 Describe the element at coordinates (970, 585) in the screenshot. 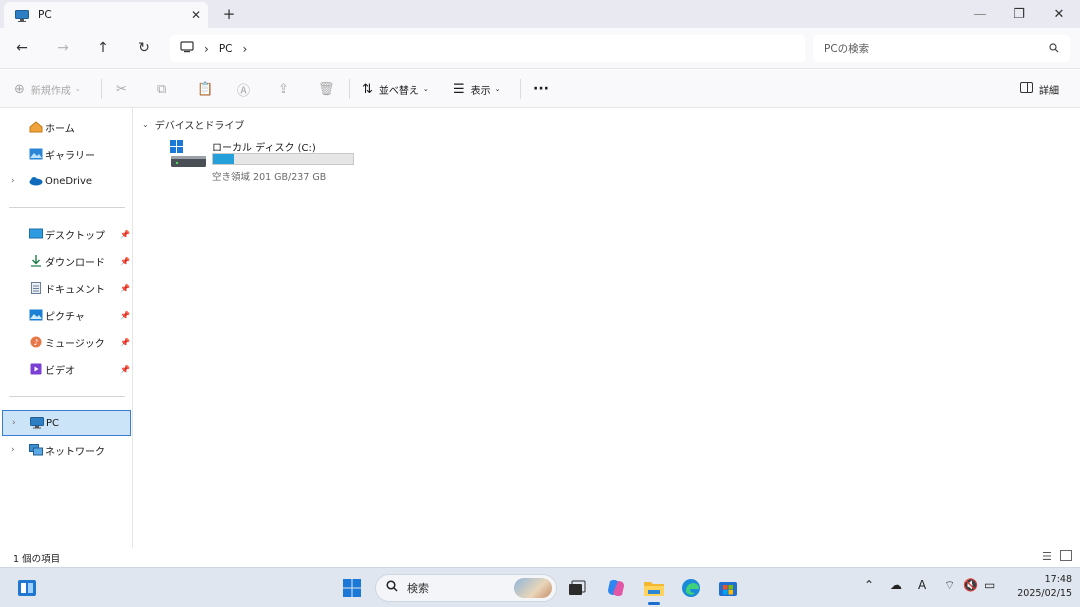

I see `volume-muted-icon: 🔇` at that location.